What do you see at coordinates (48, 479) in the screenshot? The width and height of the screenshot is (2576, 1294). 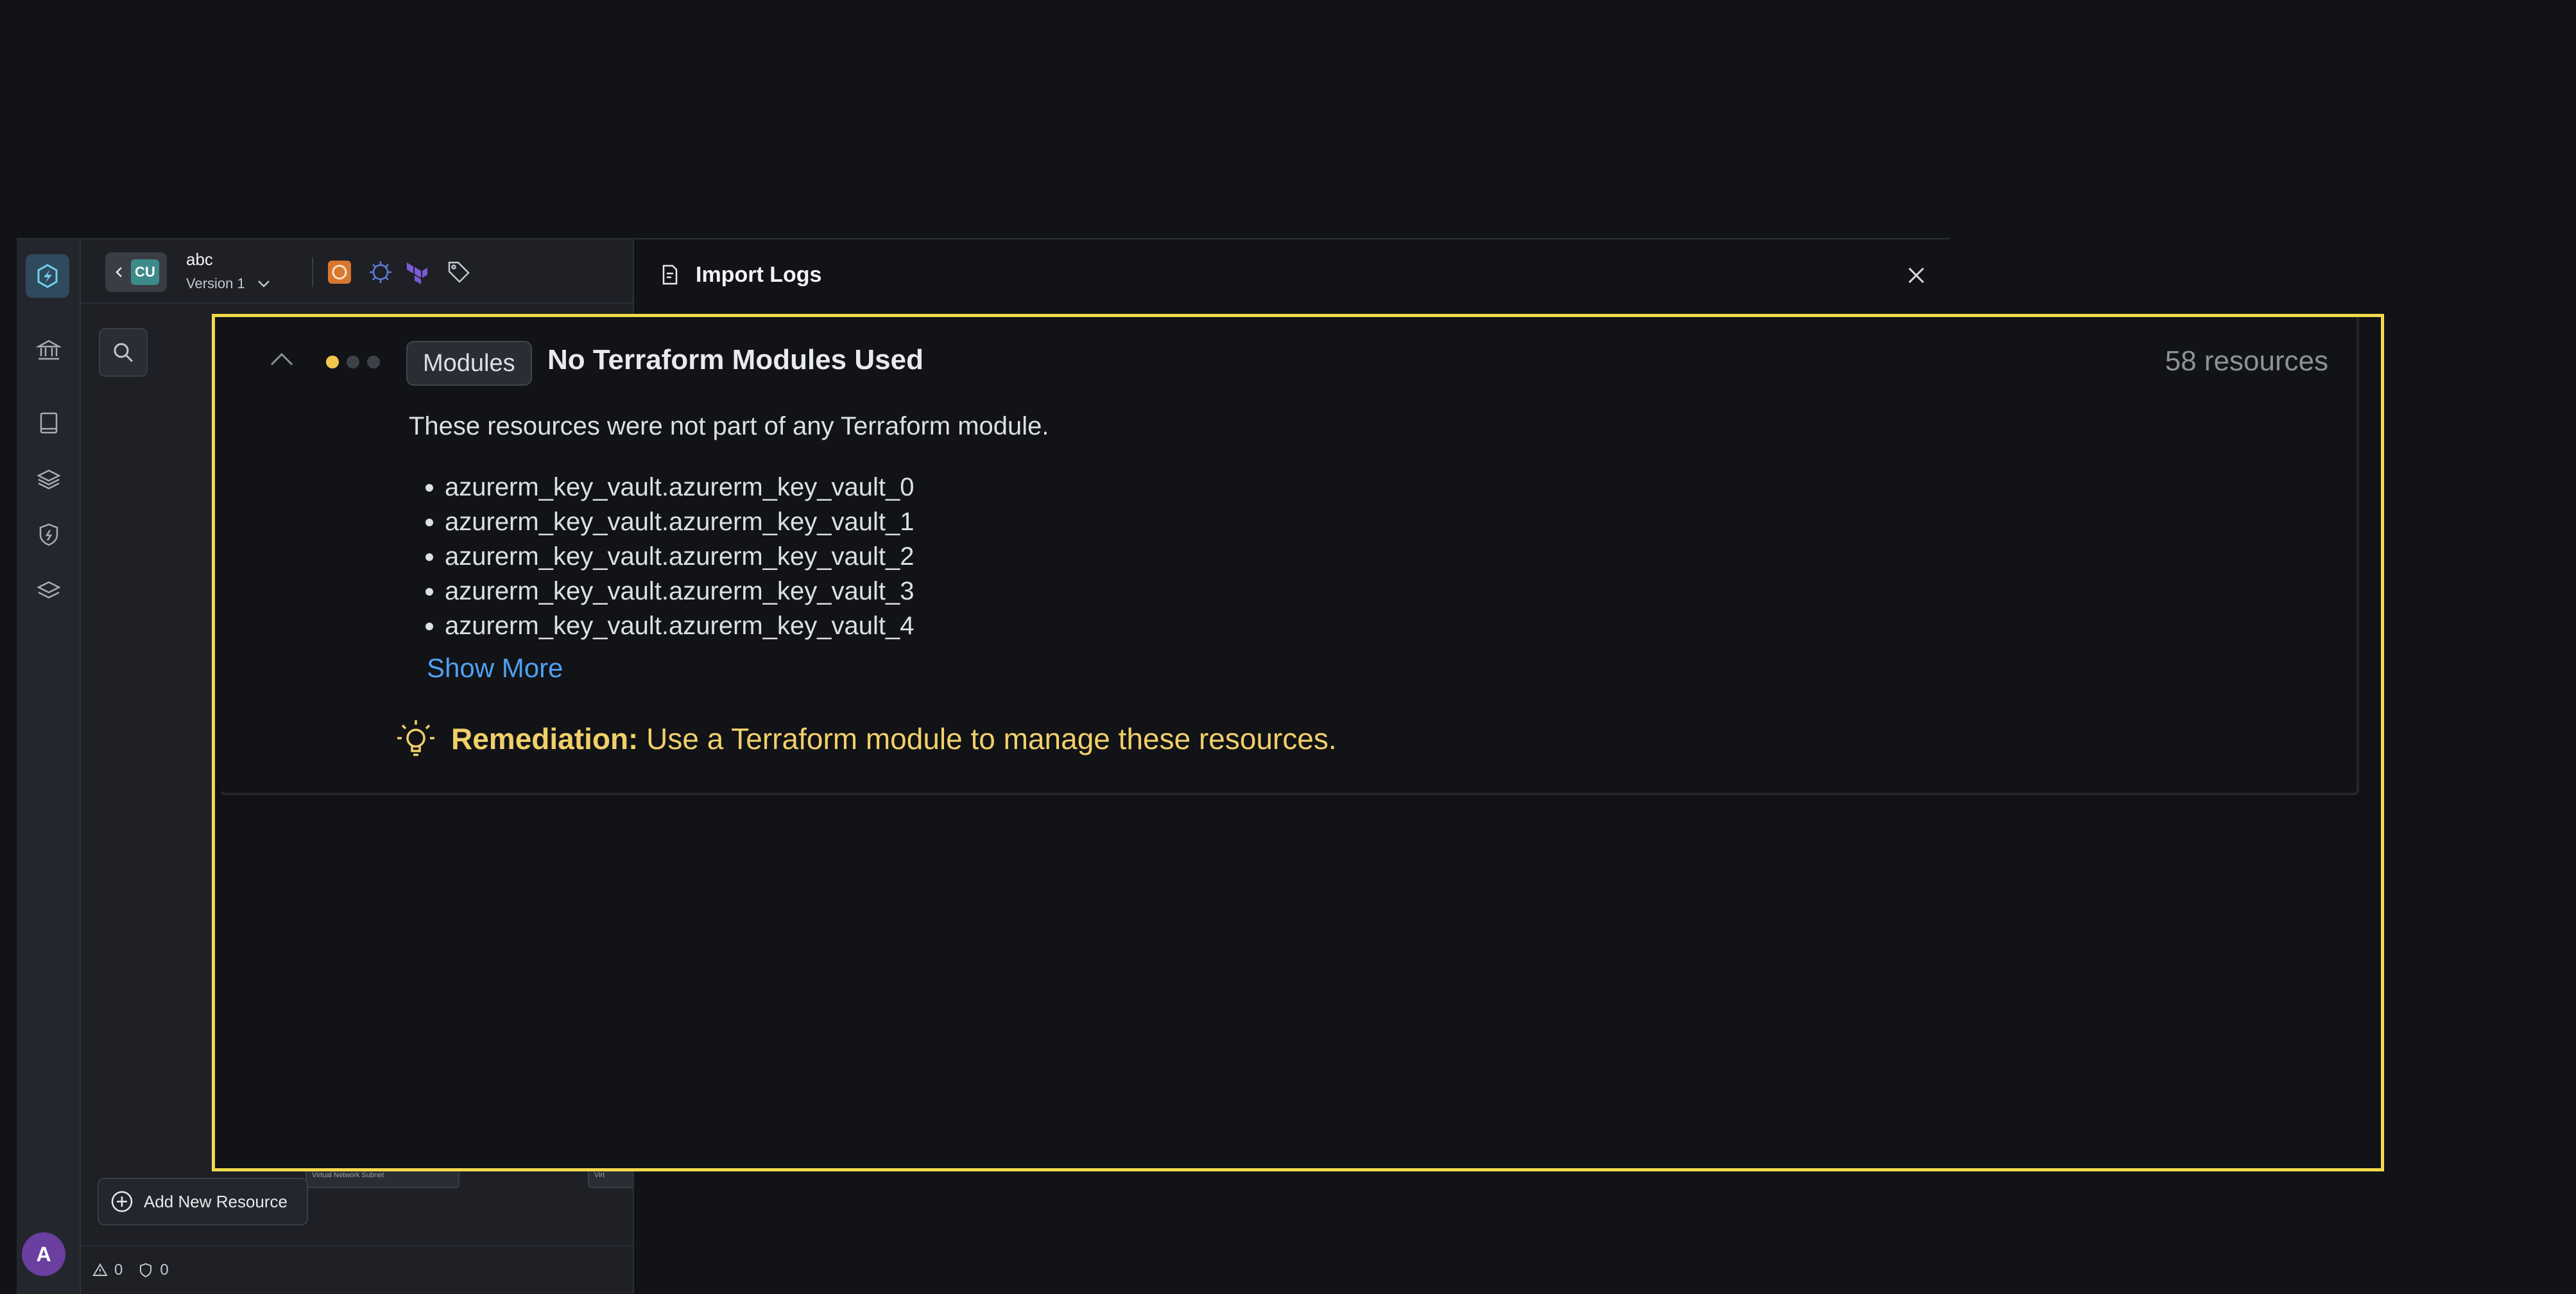 I see `layers-icon` at bounding box center [48, 479].